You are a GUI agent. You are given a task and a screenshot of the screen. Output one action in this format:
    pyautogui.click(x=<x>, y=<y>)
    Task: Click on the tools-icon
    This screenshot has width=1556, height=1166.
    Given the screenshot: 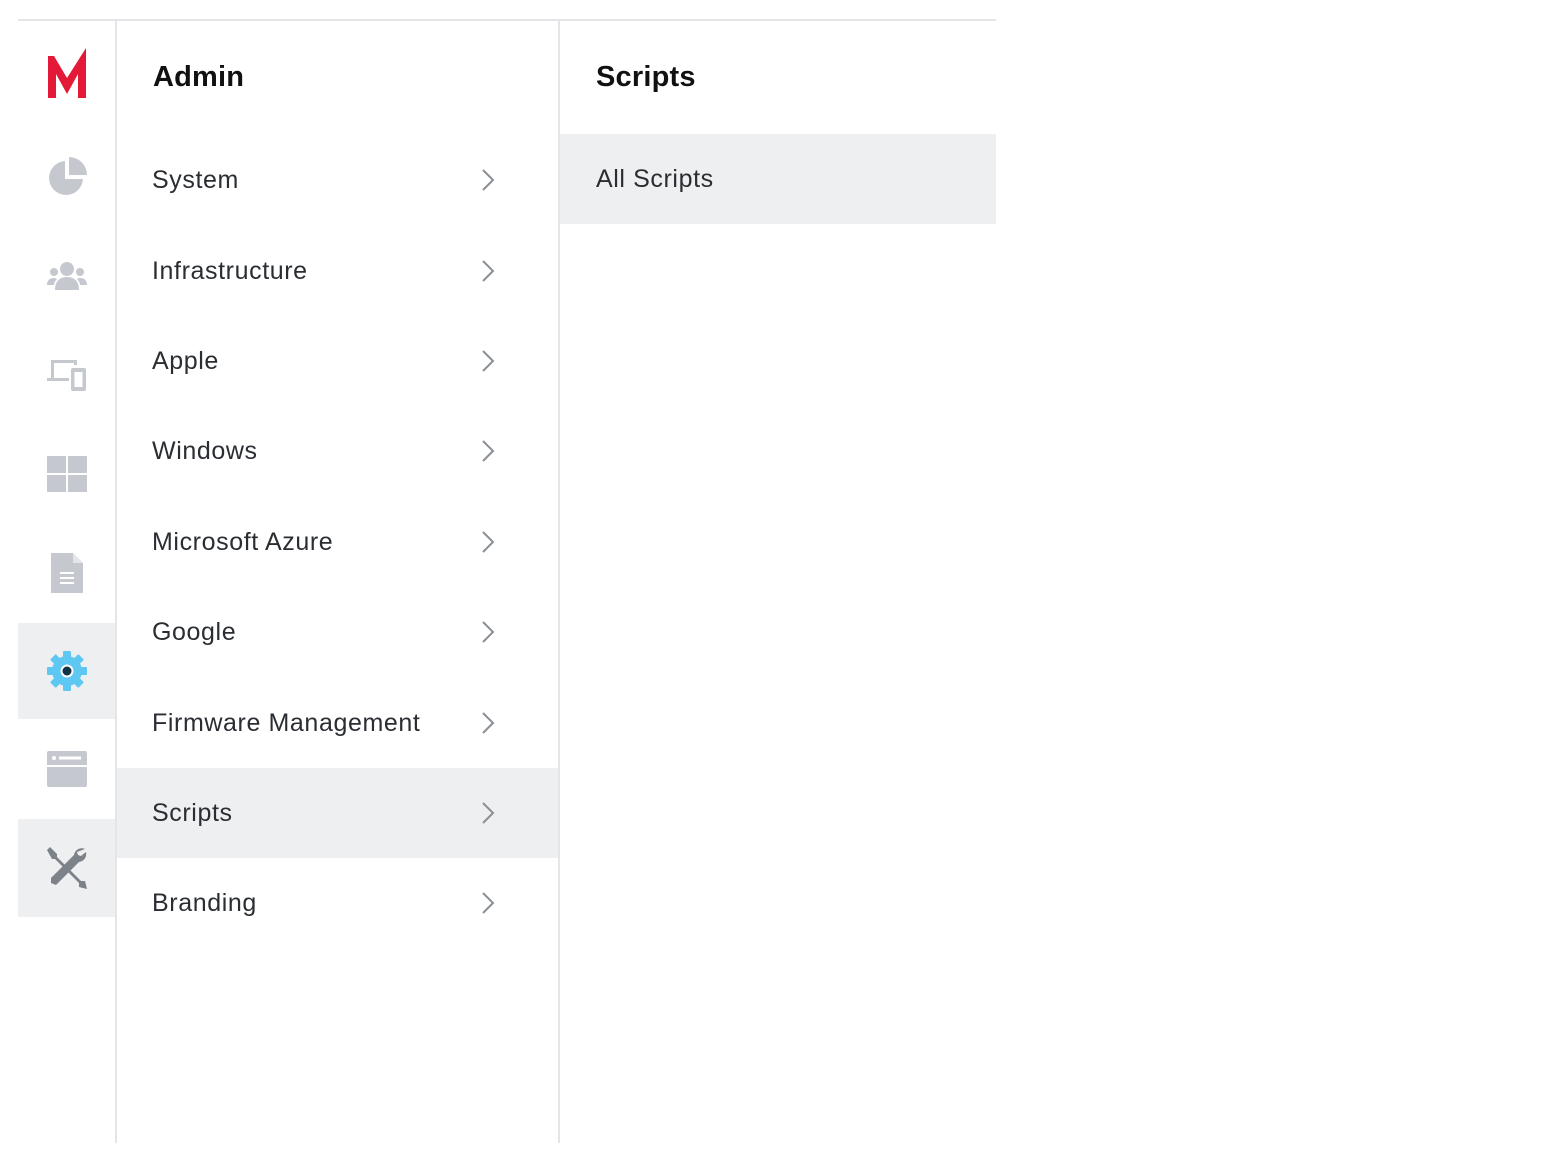 What is the action you would take?
    pyautogui.click(x=66, y=868)
    